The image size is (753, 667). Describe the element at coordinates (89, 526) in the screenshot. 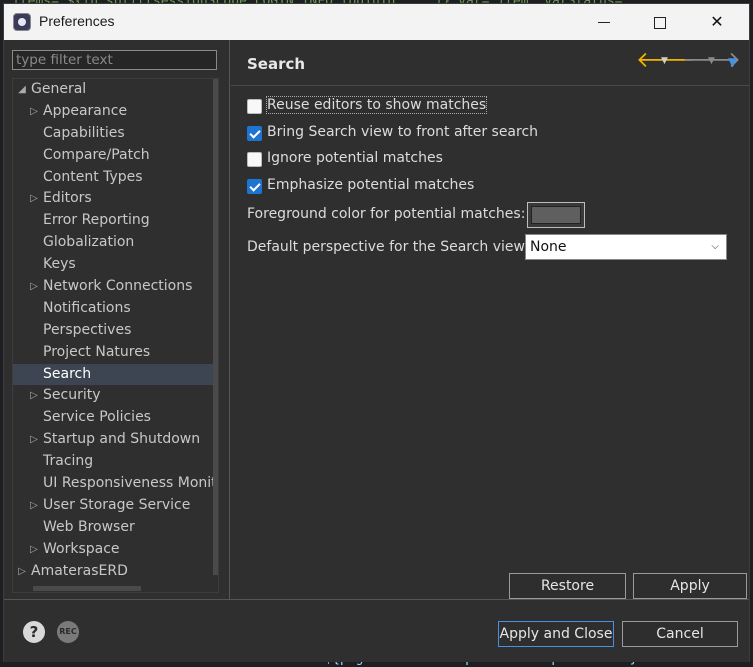

I see `tree-item-label: Web Browser` at that location.